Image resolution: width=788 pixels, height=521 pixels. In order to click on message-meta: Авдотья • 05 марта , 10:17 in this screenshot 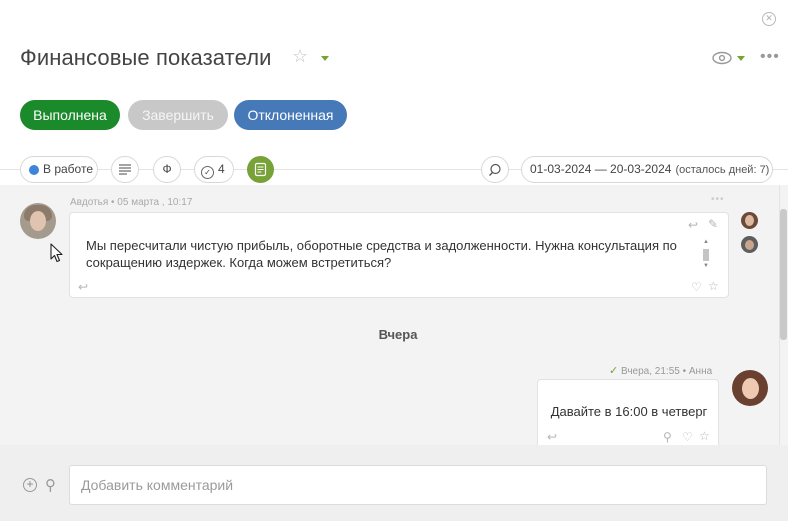, I will do `click(131, 202)`.